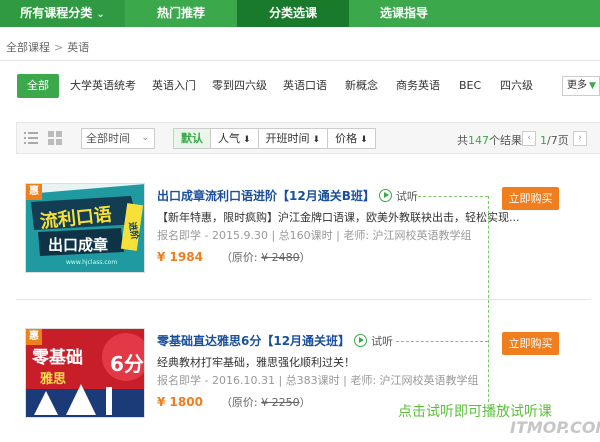 Image resolution: width=600 pixels, height=442 pixels. I want to click on sort-bar: 全部时间 ⌄ 默认 人气 ⬇ 开班时间 ⬇ 价格 ⬇ 共147个结果 ‹ 1/7页 ›, so click(308, 138).